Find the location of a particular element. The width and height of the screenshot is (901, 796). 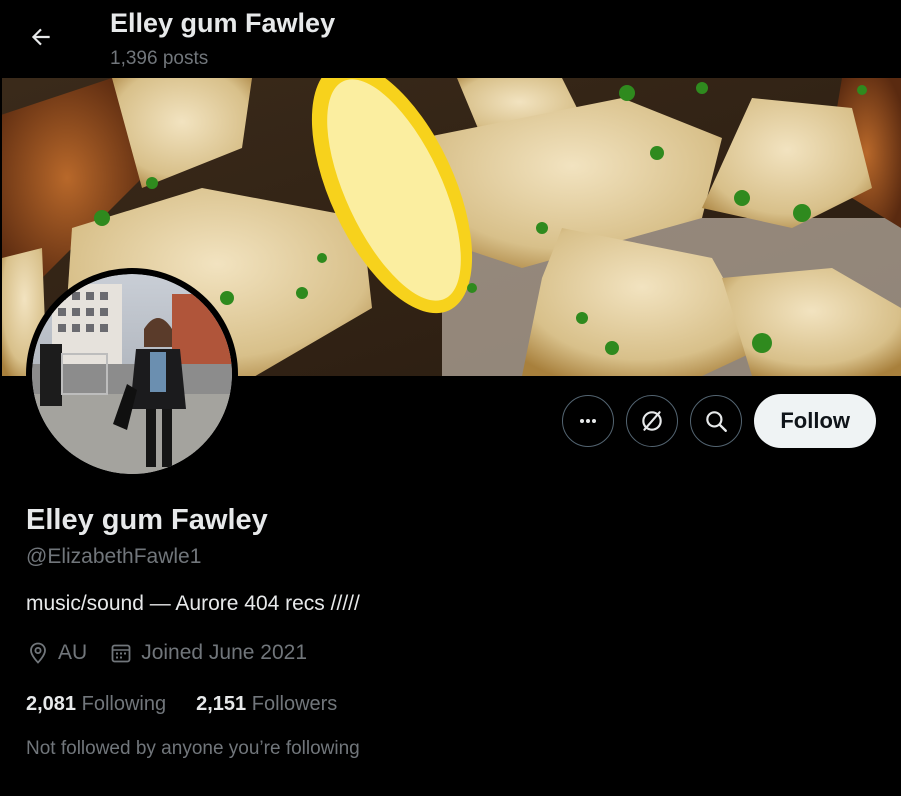

search-button is located at coordinates (716, 421).